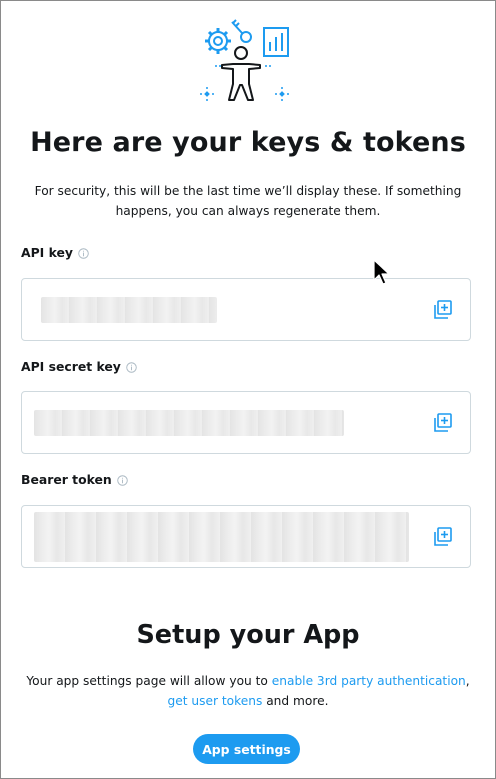  What do you see at coordinates (215, 701) in the screenshot?
I see `get-user-tokens-link: get user tokens` at bounding box center [215, 701].